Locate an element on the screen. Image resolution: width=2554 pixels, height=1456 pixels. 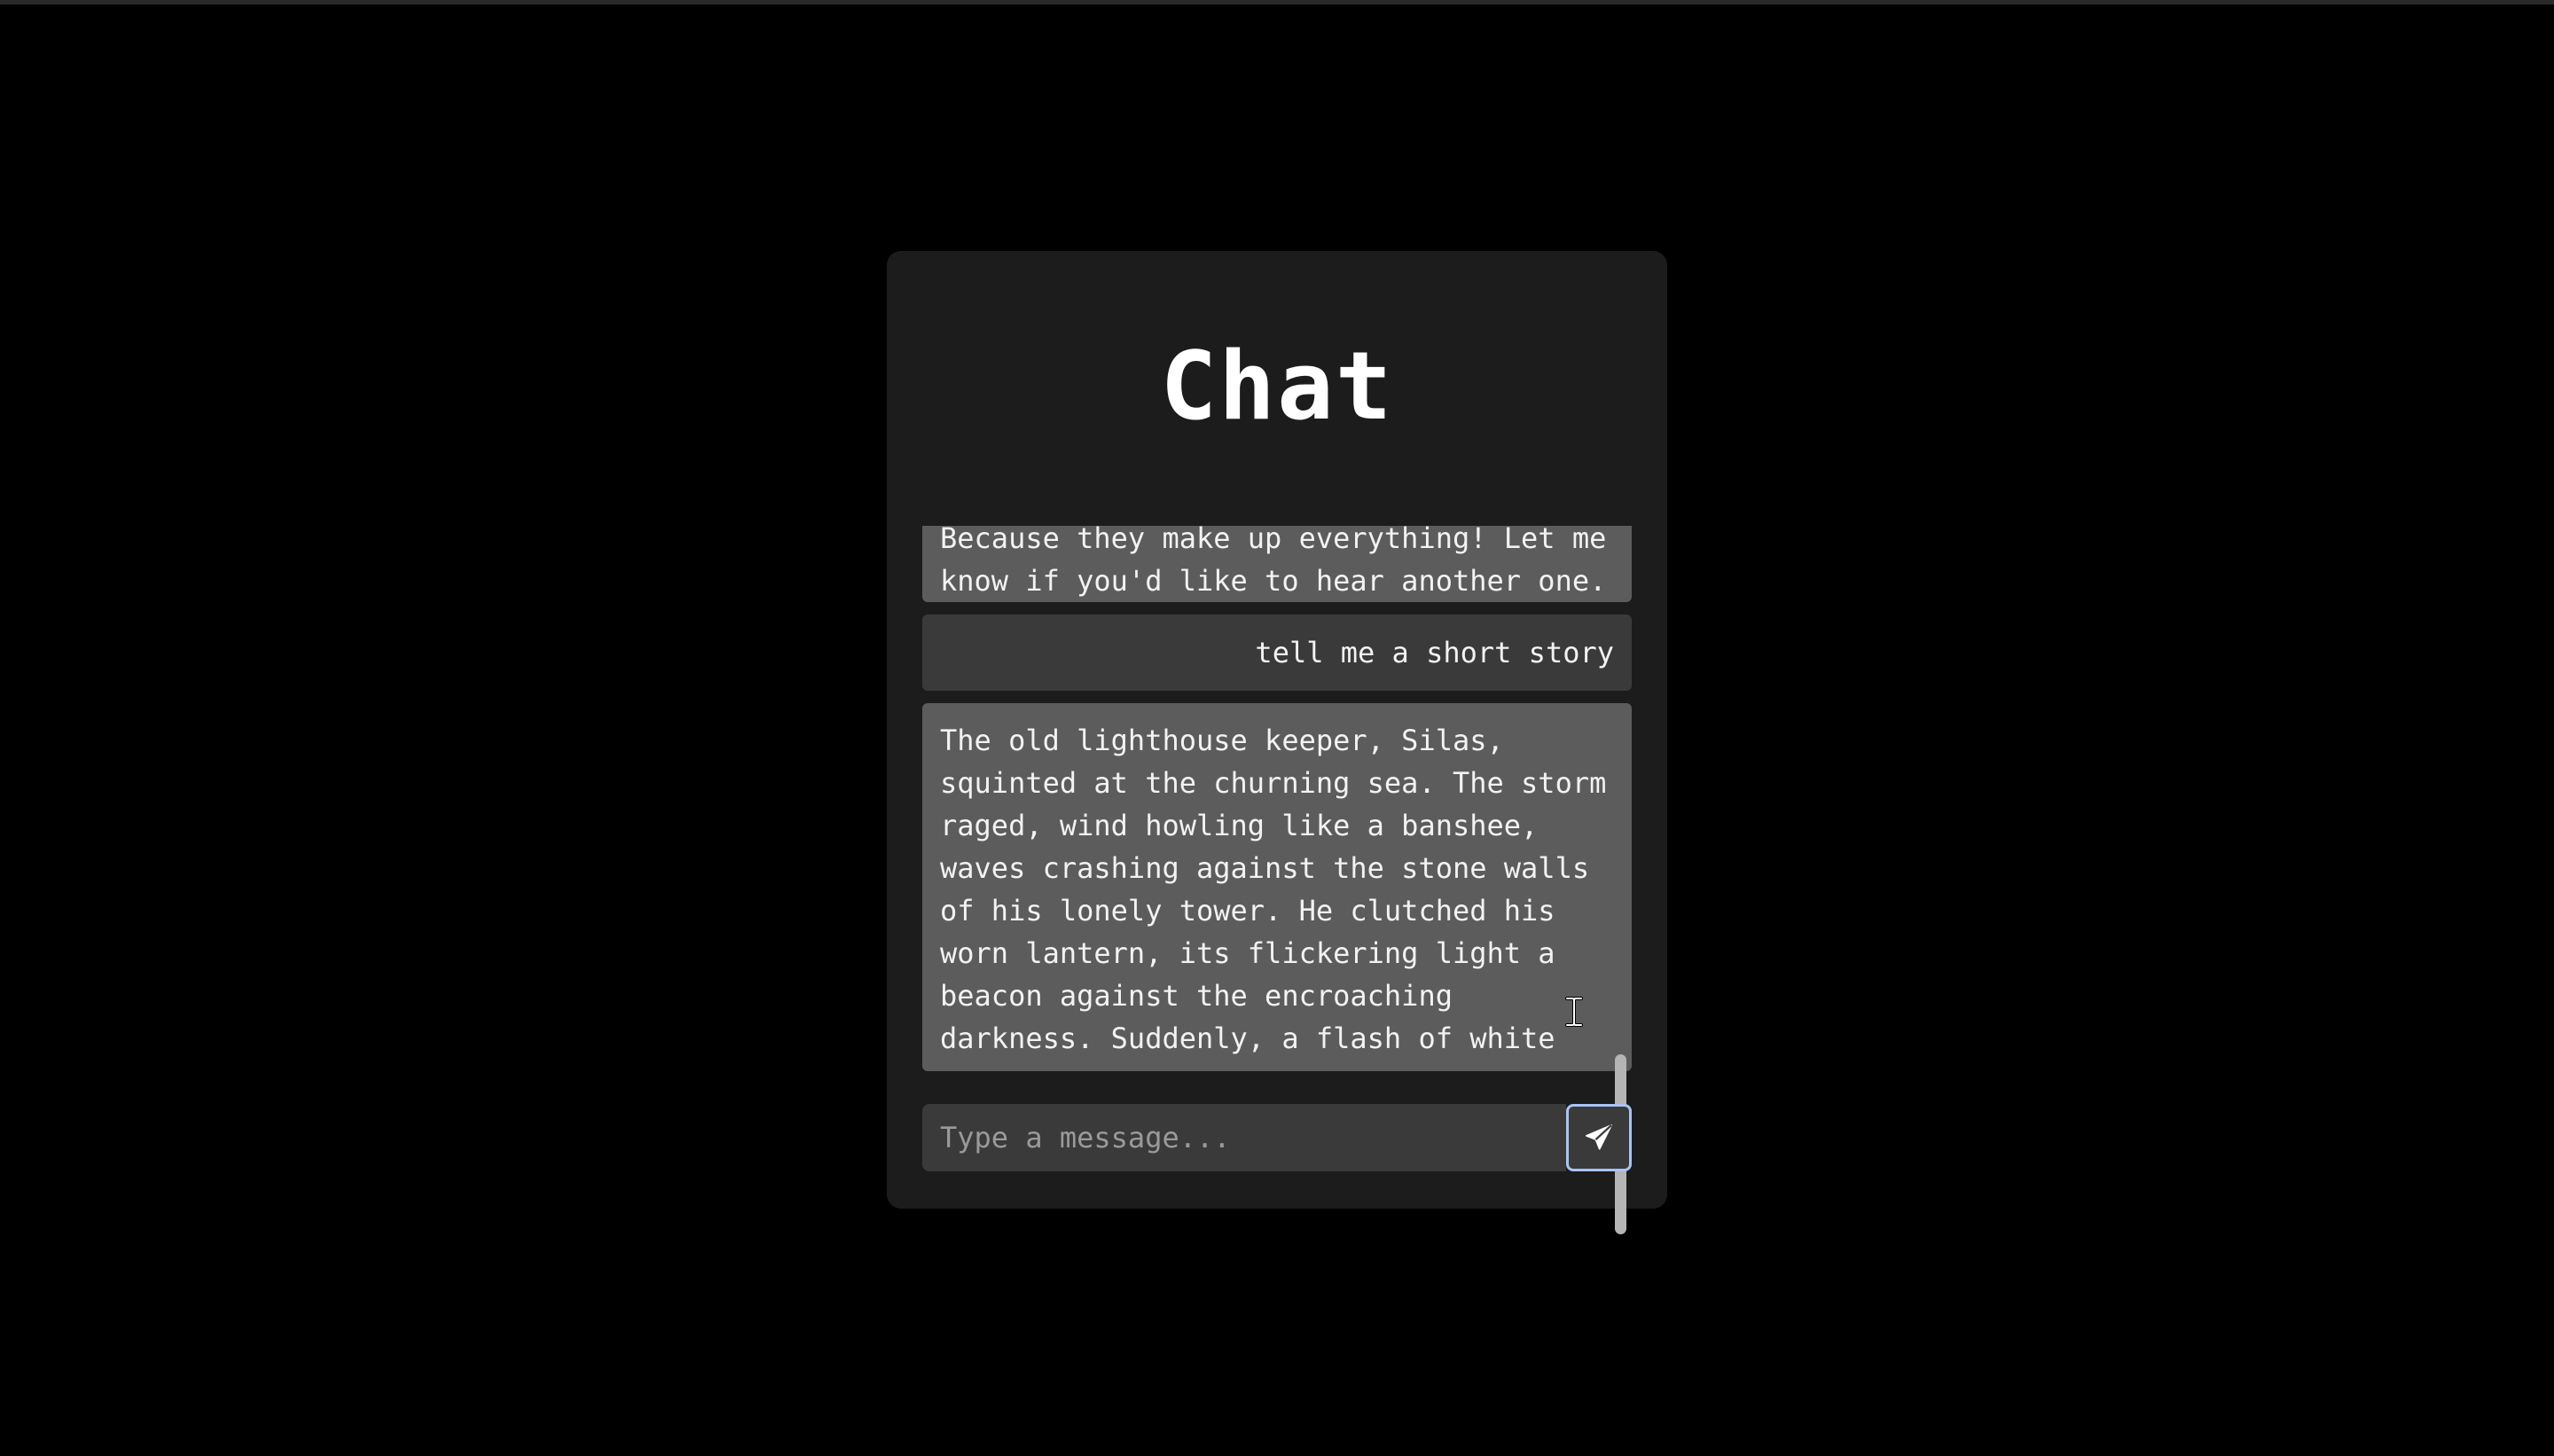
paper-plane-icon is located at coordinates (1599, 1136).